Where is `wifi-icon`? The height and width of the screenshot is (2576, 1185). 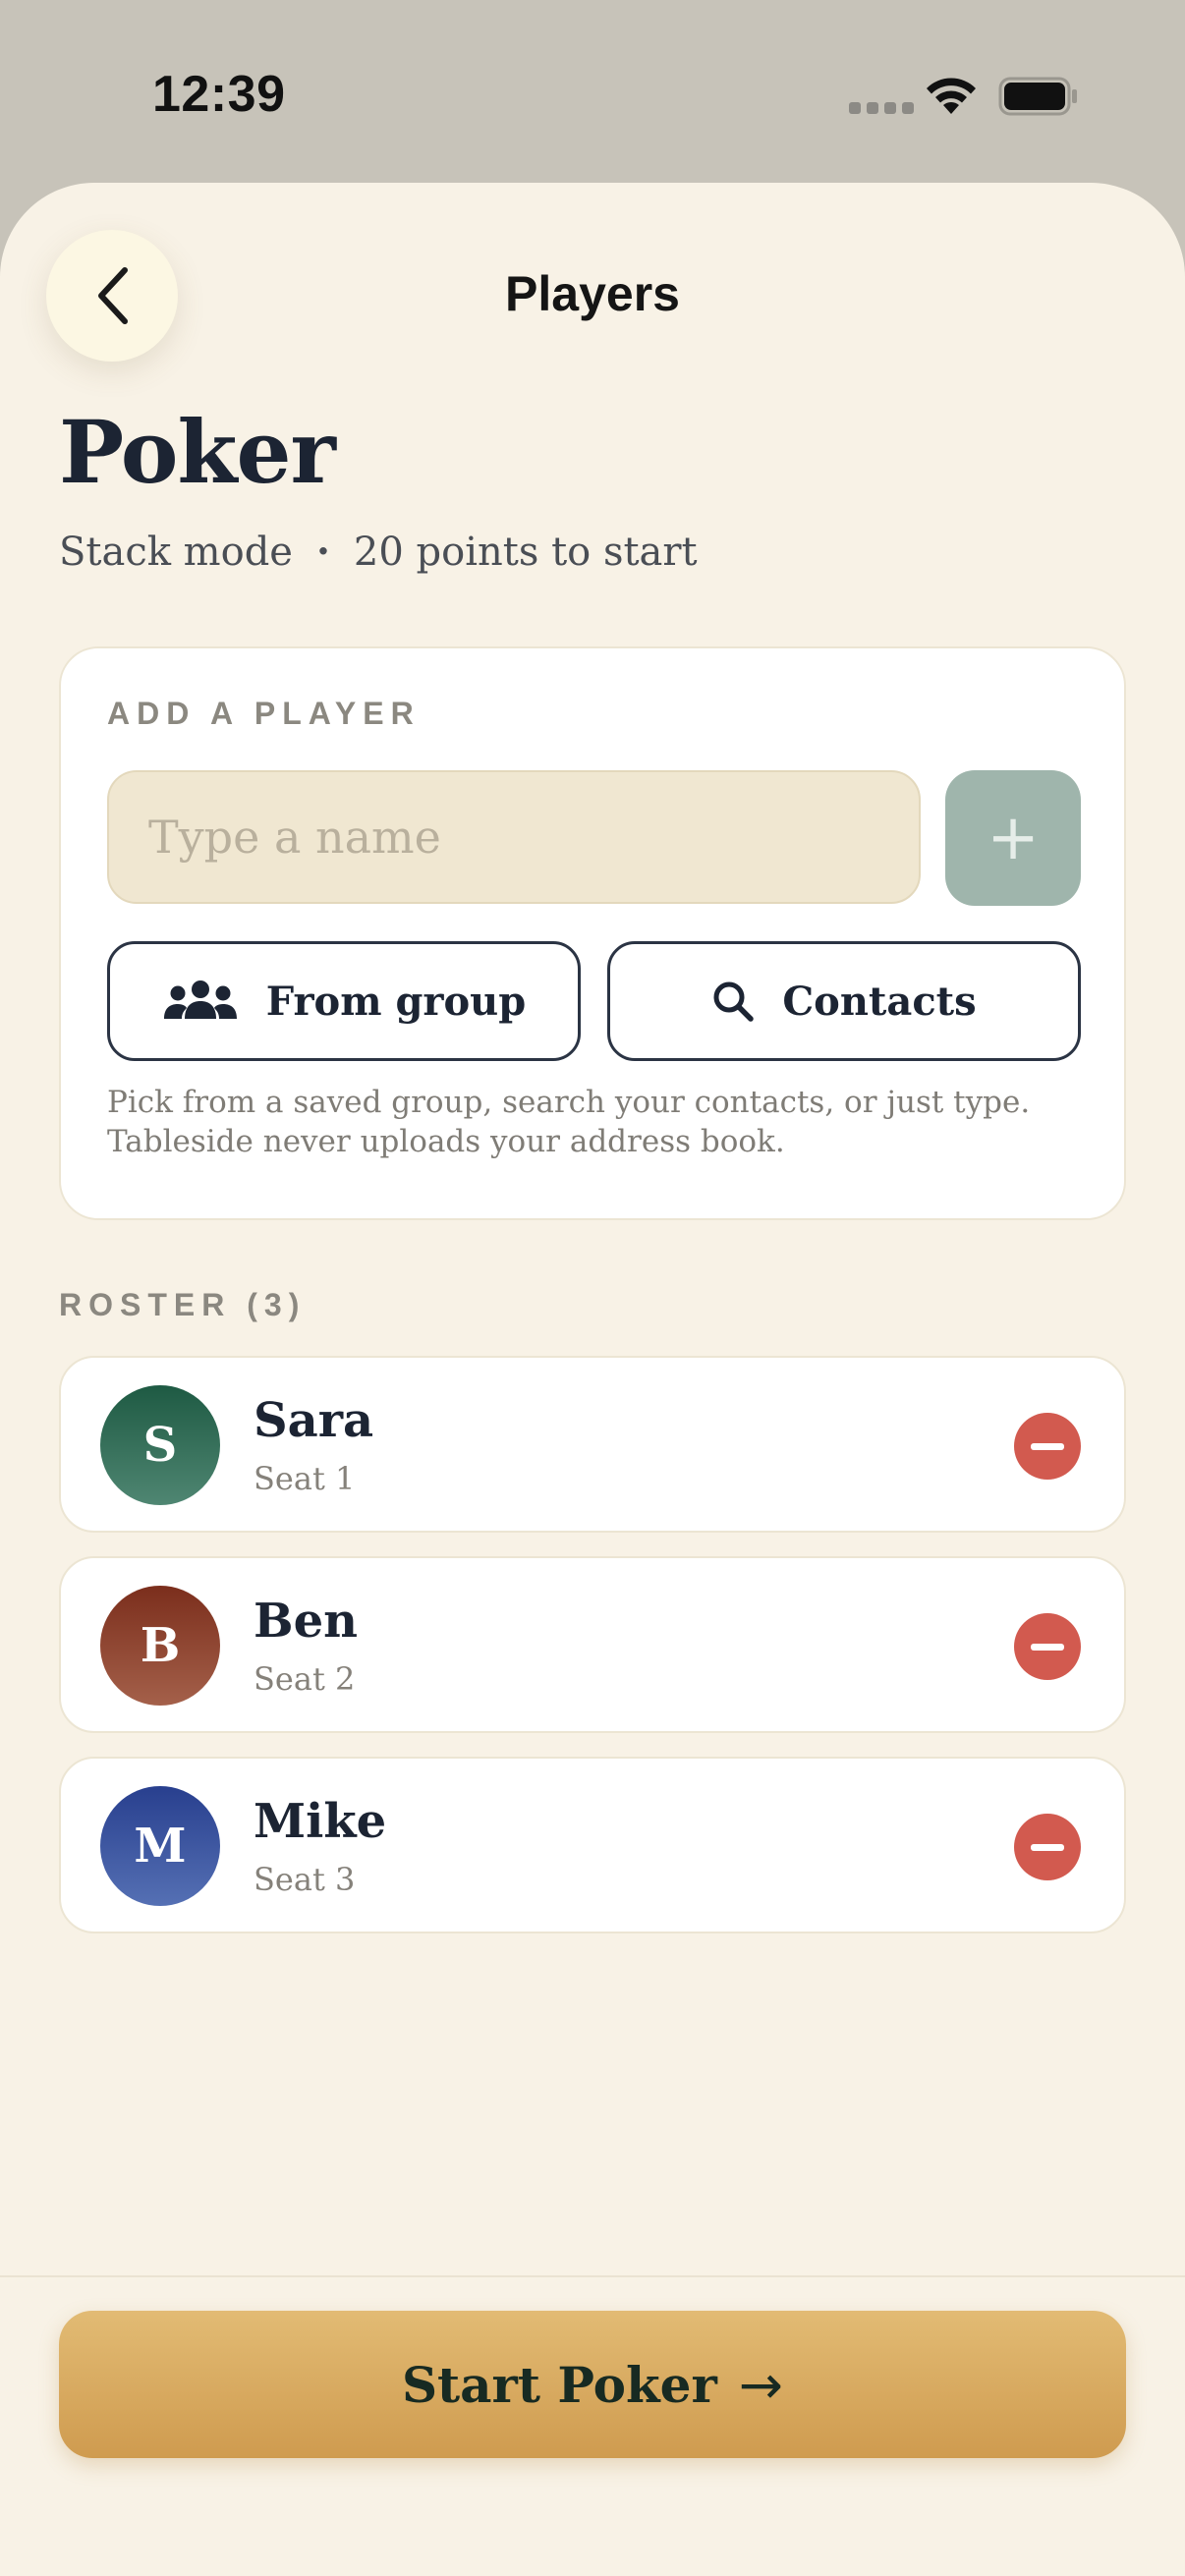 wifi-icon is located at coordinates (952, 96).